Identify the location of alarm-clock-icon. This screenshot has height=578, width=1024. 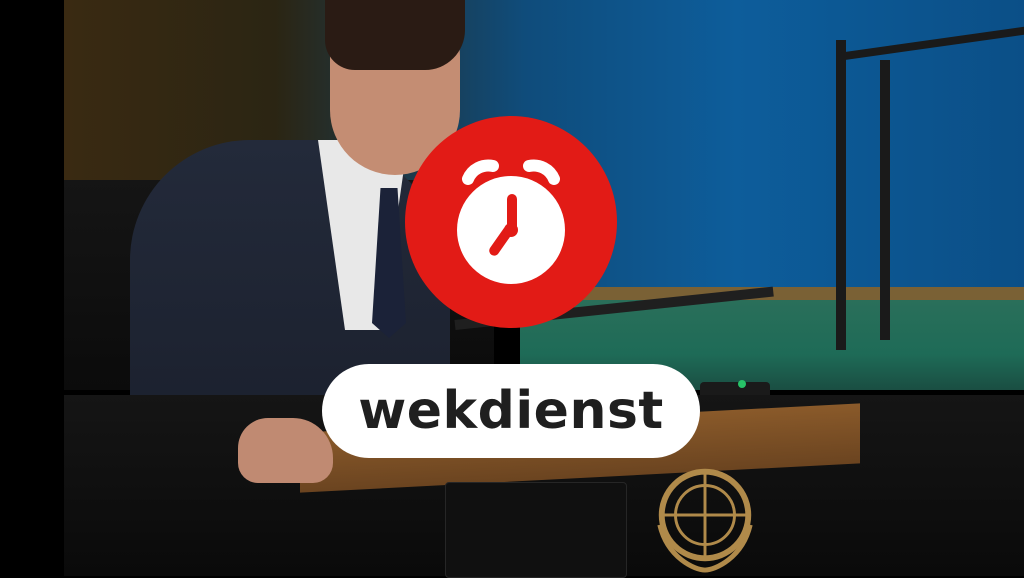
(511, 221).